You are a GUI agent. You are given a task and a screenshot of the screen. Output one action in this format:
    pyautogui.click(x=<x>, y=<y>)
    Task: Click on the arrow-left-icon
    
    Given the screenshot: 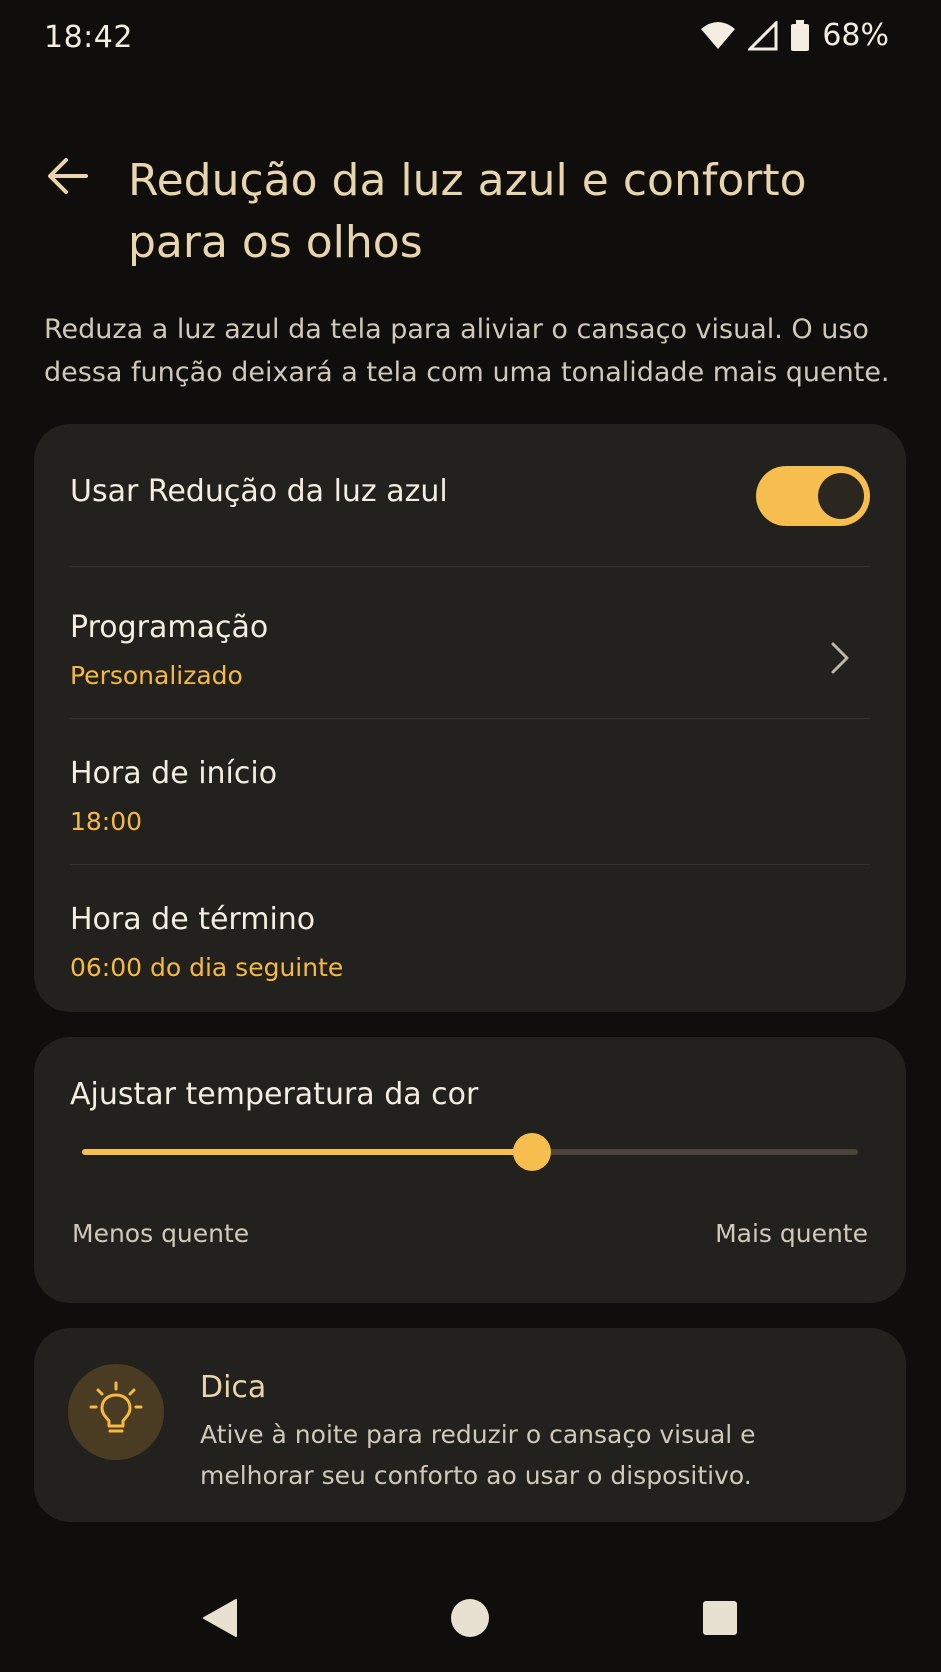 What is the action you would take?
    pyautogui.click(x=68, y=178)
    